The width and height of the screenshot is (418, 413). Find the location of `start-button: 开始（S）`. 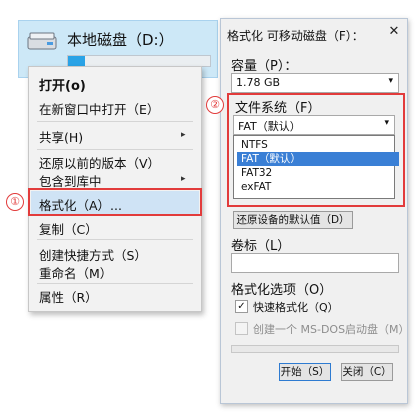

start-button: 开始（S） is located at coordinates (305, 372).